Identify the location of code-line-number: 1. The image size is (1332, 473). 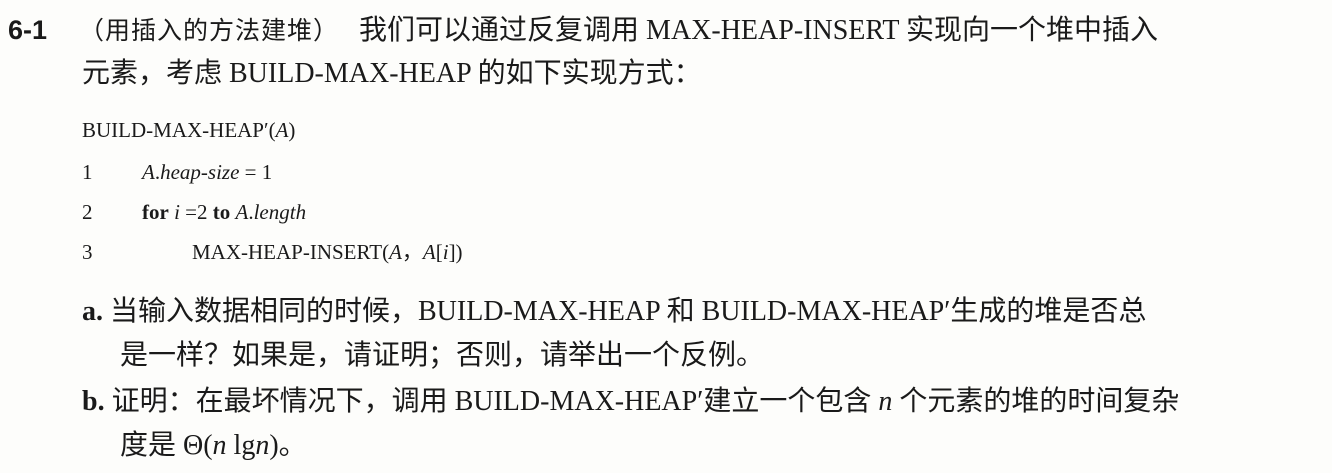
(87, 172).